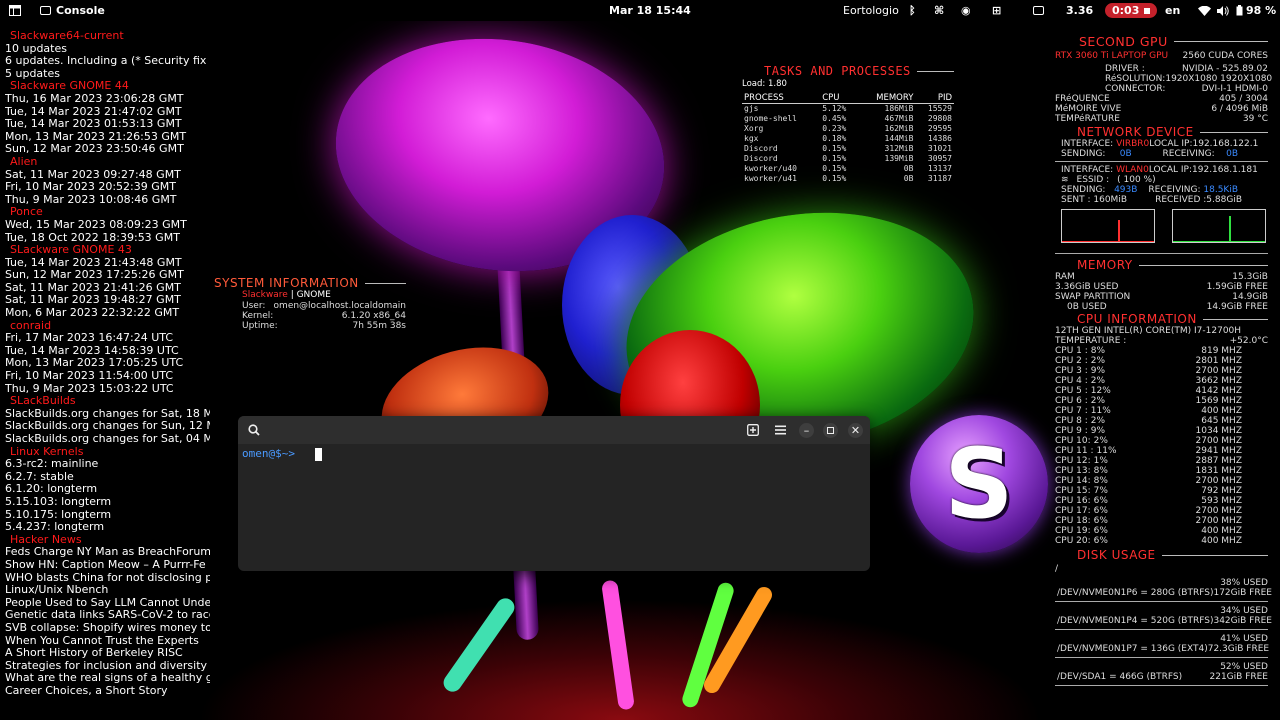 This screenshot has width=1280, height=720. Describe the element at coordinates (107, 137) in the screenshot. I see `feed-item: Mon, 13 Mar 2023 21:26:53 GMT` at that location.